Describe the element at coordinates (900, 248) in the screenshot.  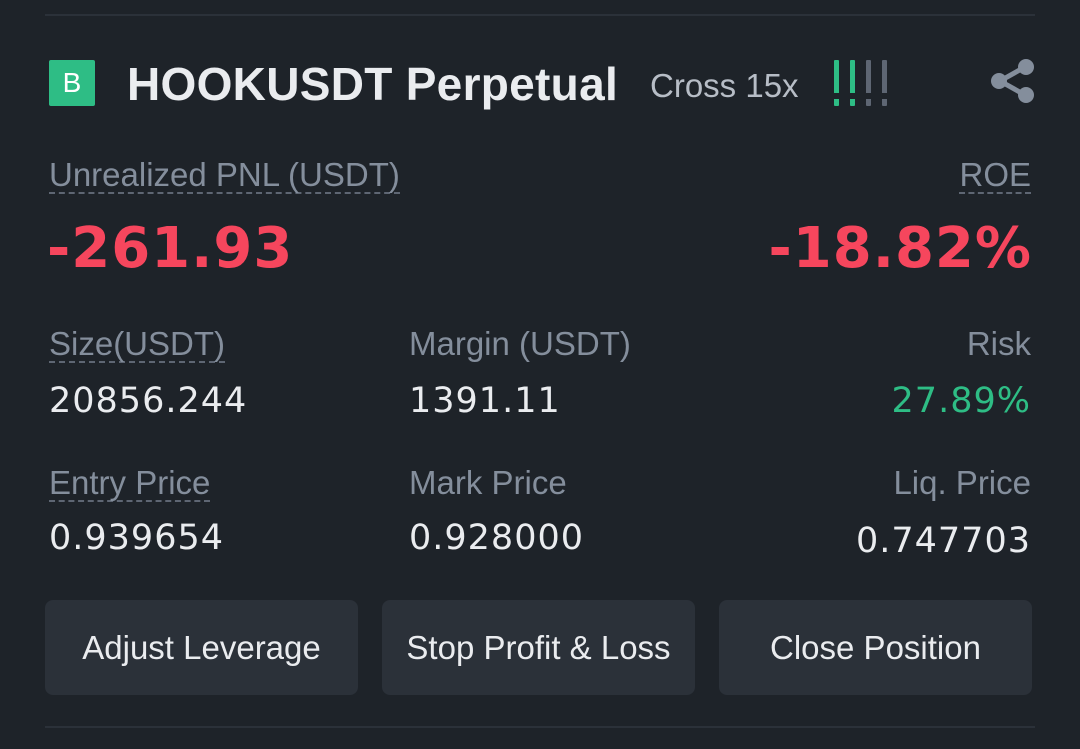
I see `roe-value: -18.82%` at that location.